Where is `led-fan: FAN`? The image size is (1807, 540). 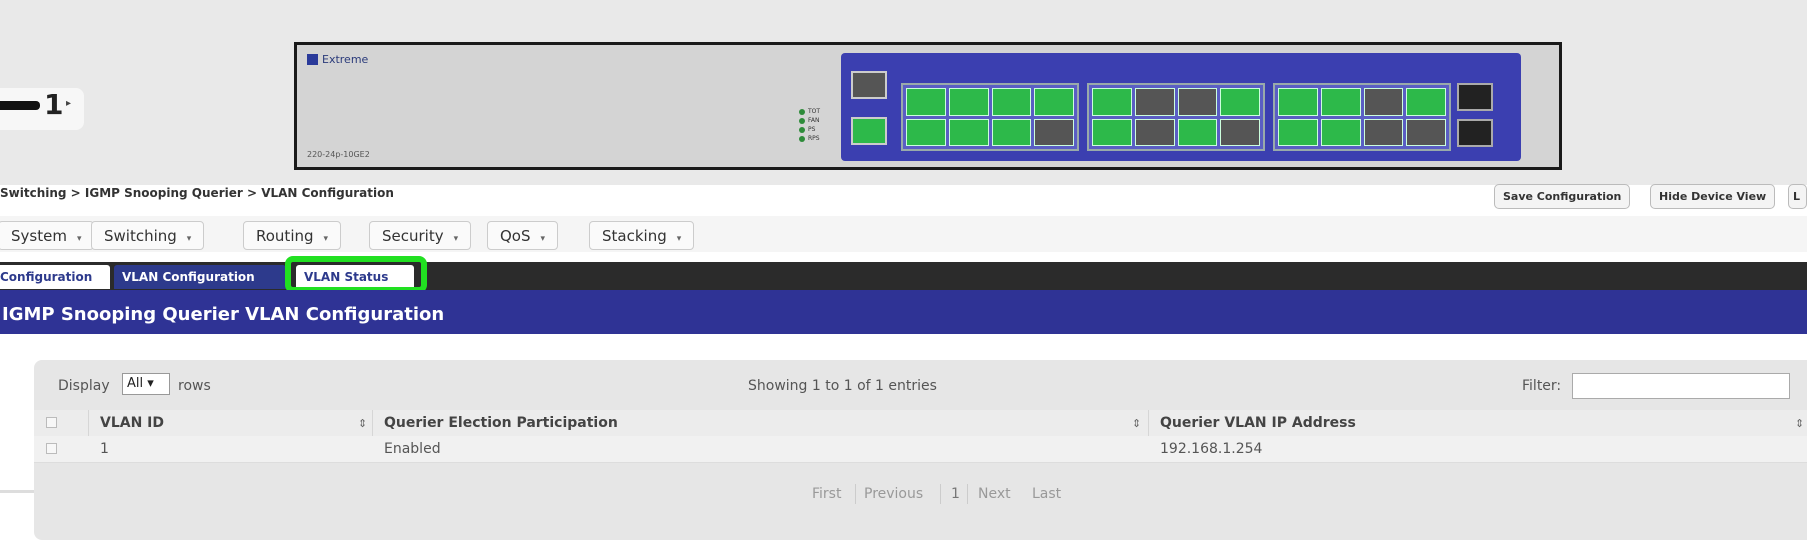 led-fan: FAN is located at coordinates (809, 120).